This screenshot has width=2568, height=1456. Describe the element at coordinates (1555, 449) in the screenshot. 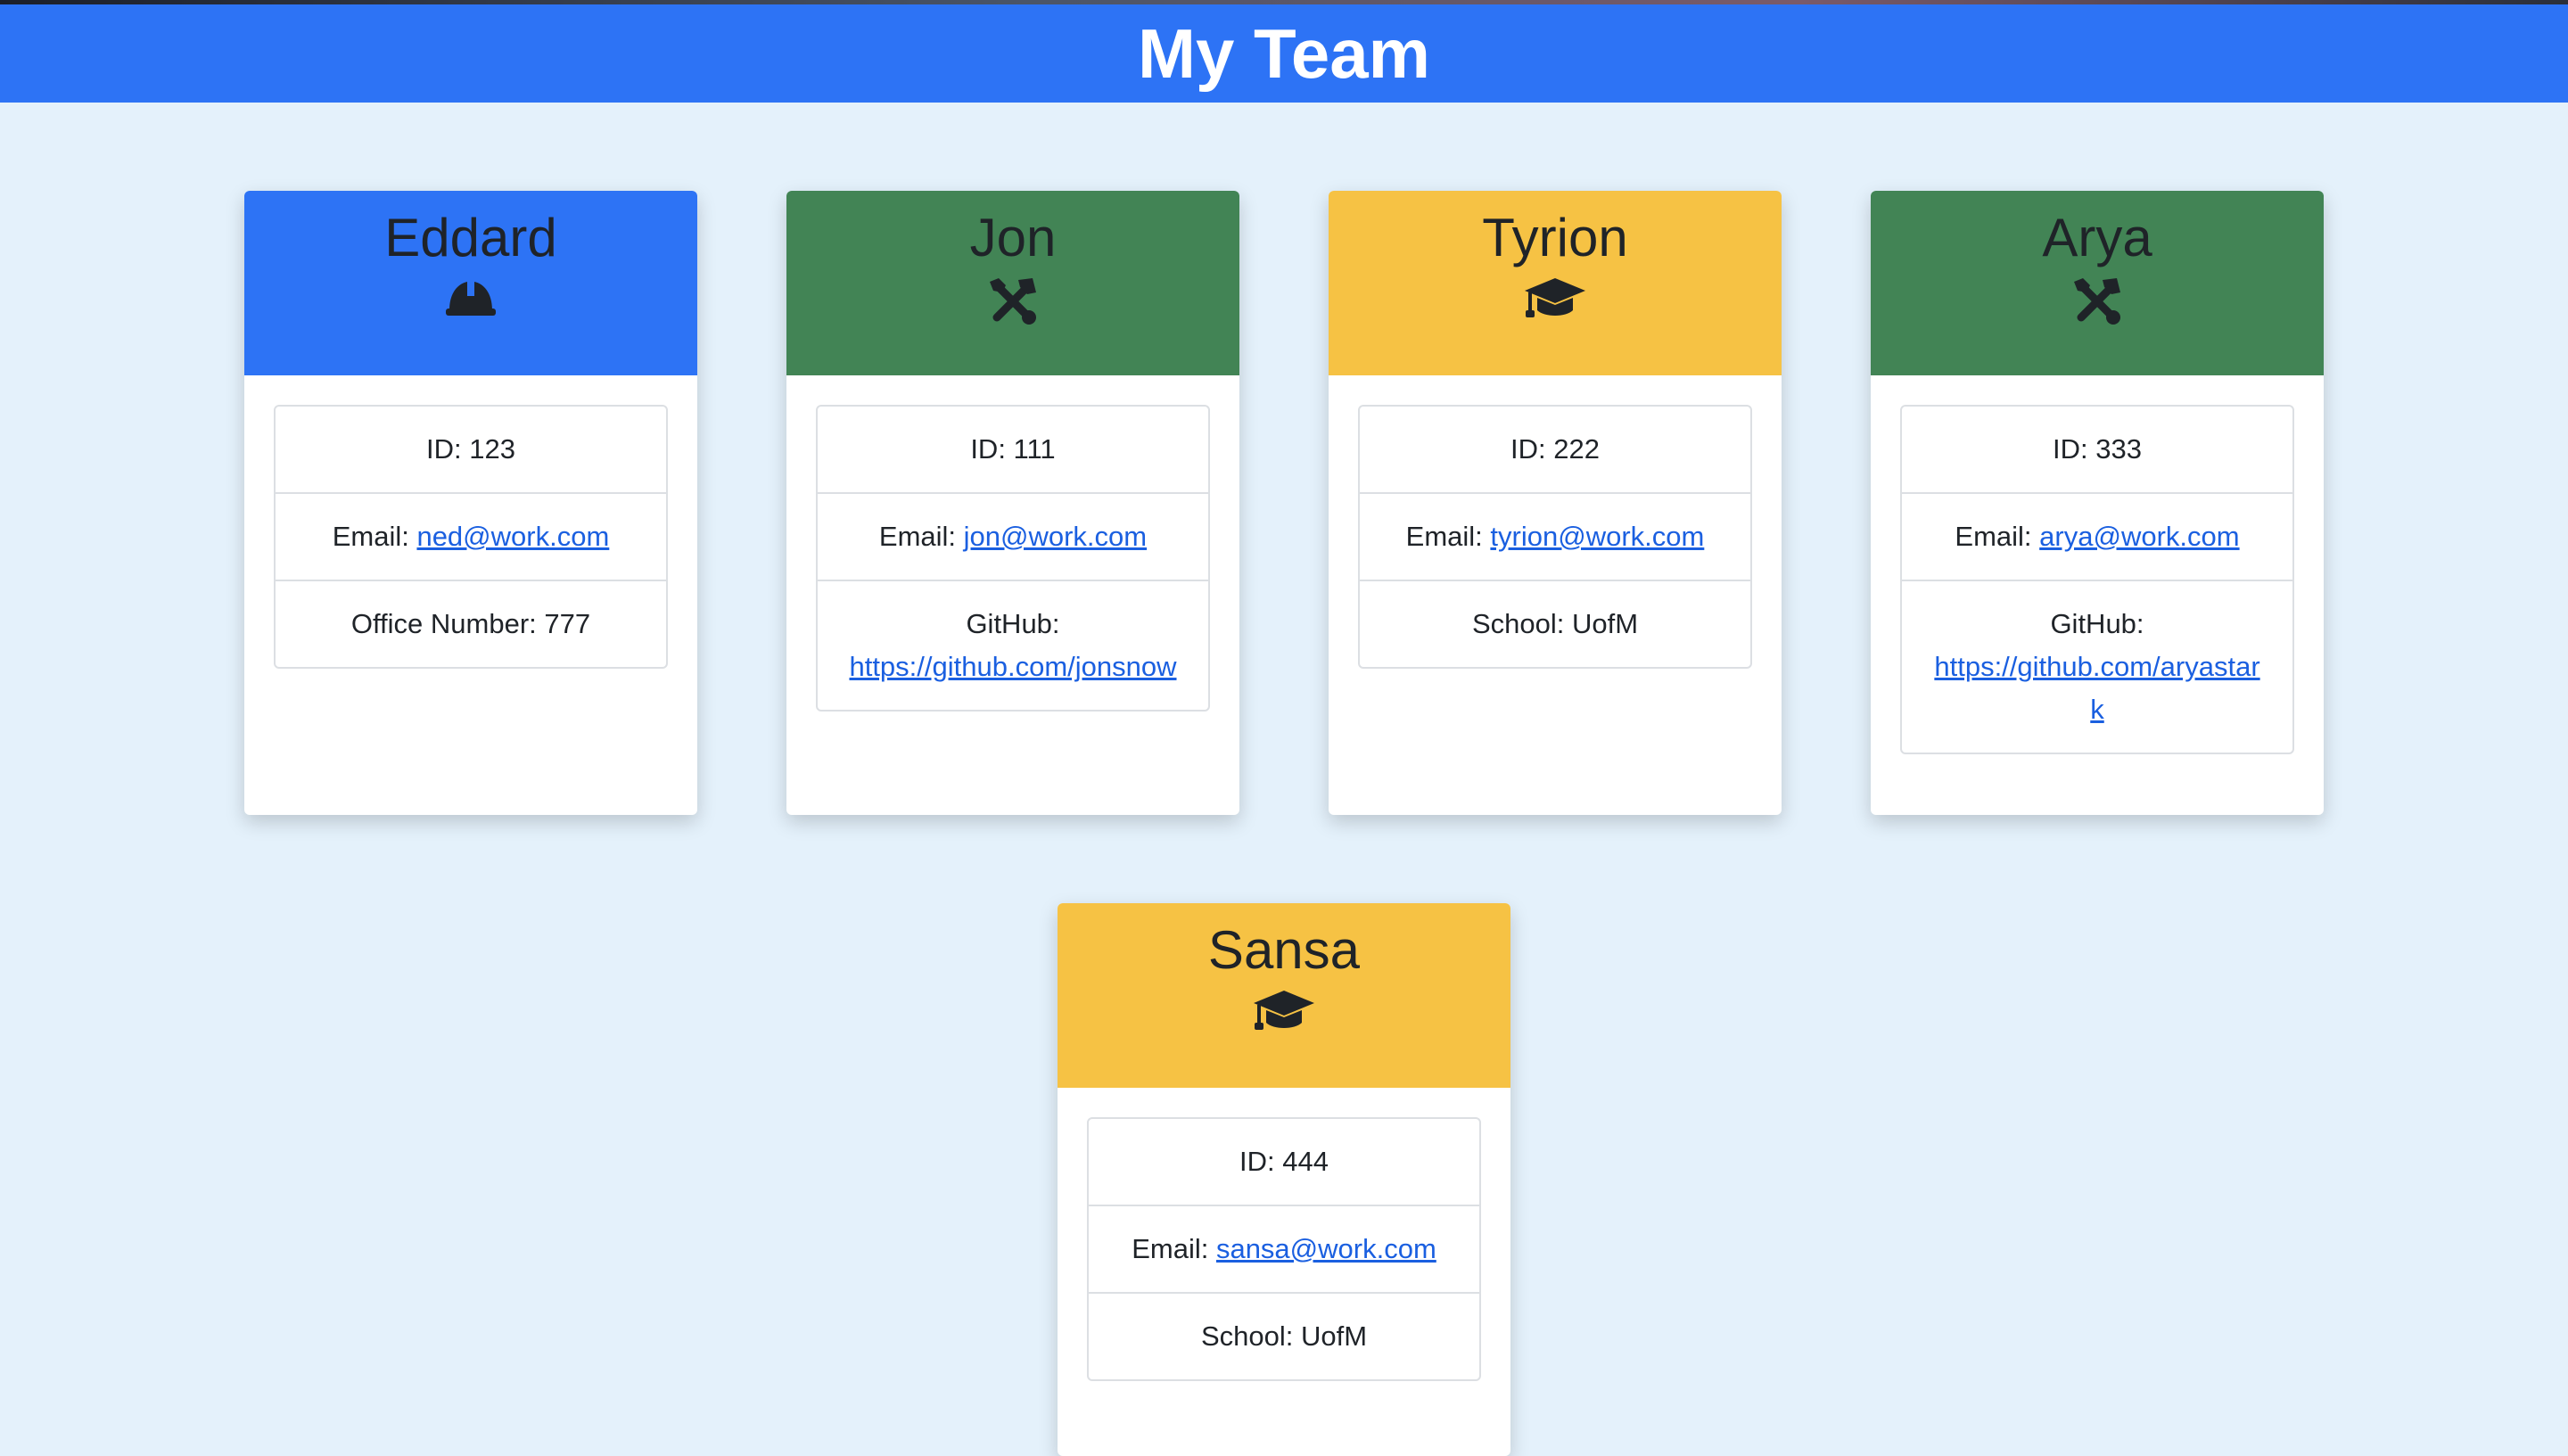

I see `employee-id: ID: 222` at that location.